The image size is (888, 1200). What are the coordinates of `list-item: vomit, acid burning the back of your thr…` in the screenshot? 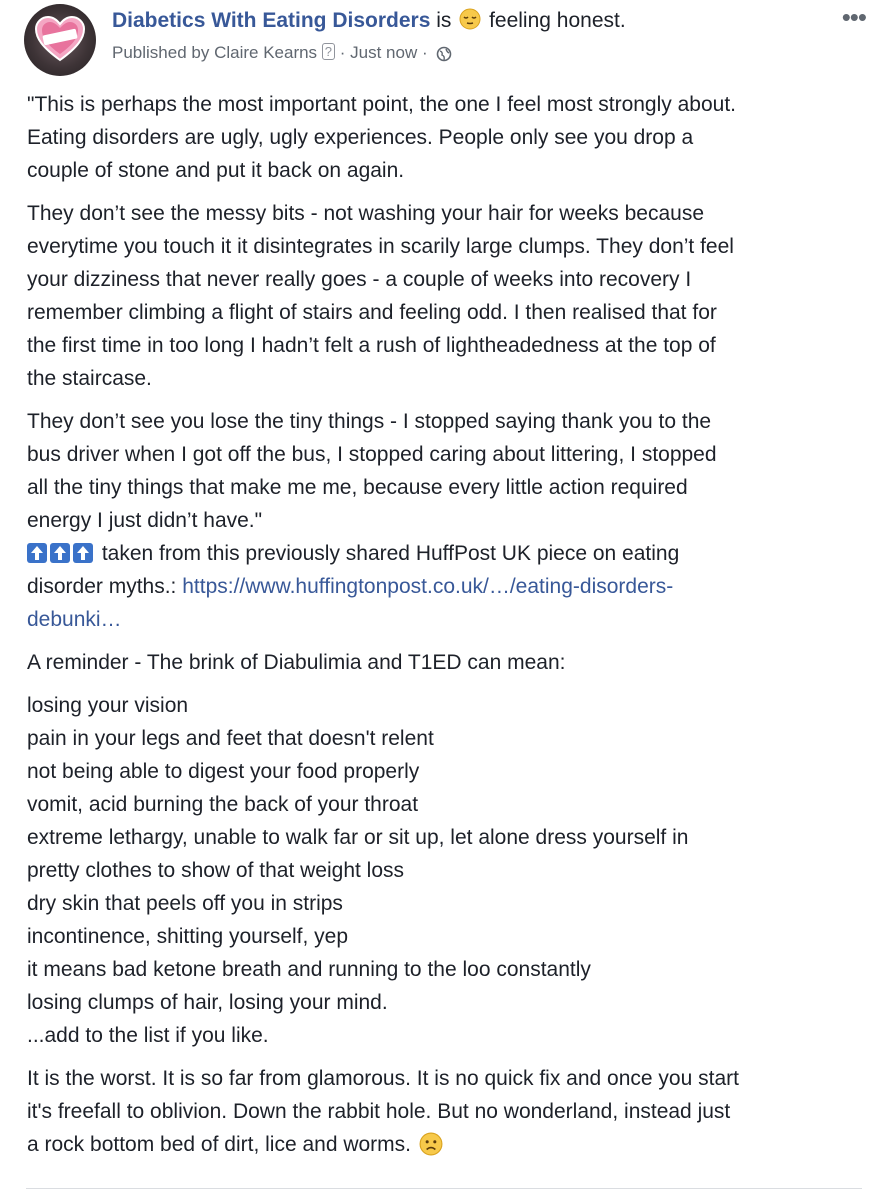 It's located at (223, 804).